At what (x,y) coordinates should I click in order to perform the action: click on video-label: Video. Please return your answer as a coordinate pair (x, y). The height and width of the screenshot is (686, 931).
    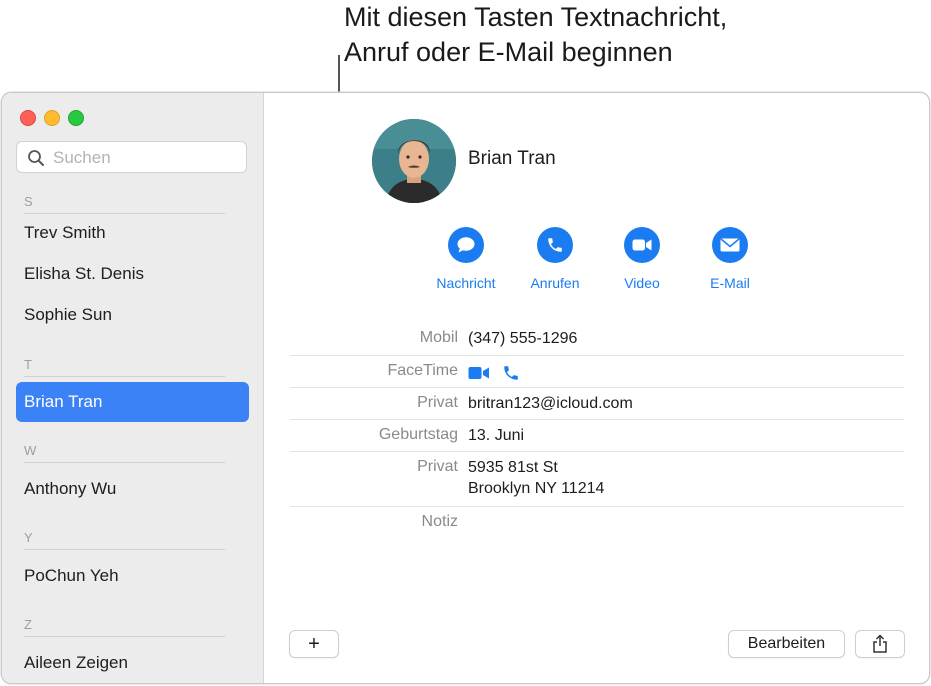
    Looking at the image, I should click on (642, 283).